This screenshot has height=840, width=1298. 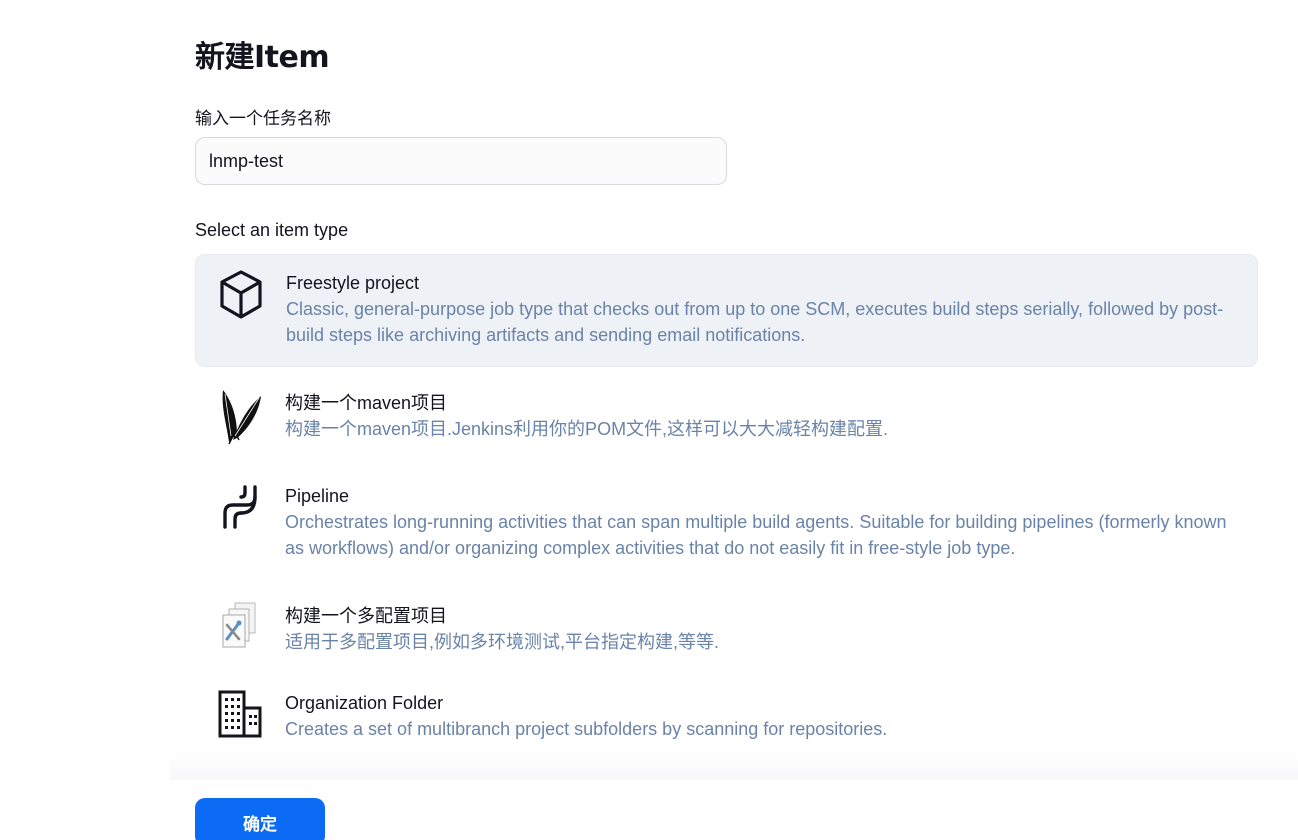 I want to click on item-description: 适用于多配置项目,例如多环境测试,平台指定构建,等等., so click(x=502, y=642).